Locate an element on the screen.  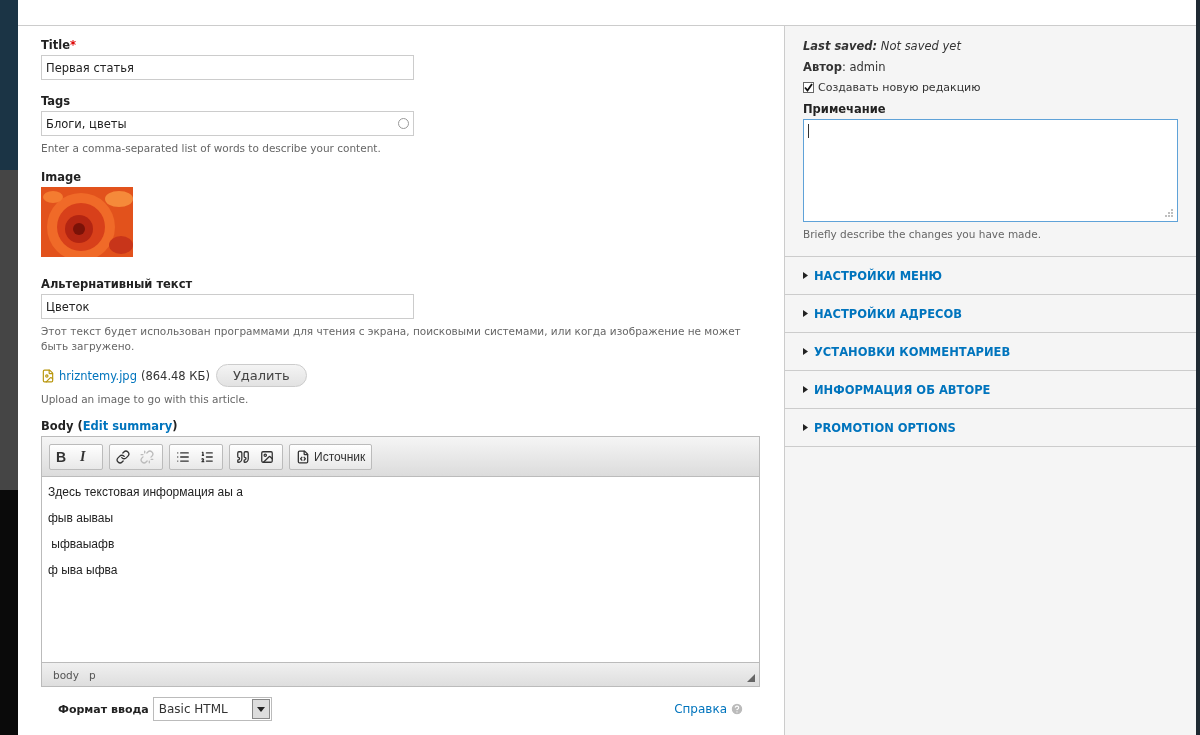
file-link: hrizntemy.jpg is located at coordinates (98, 375).